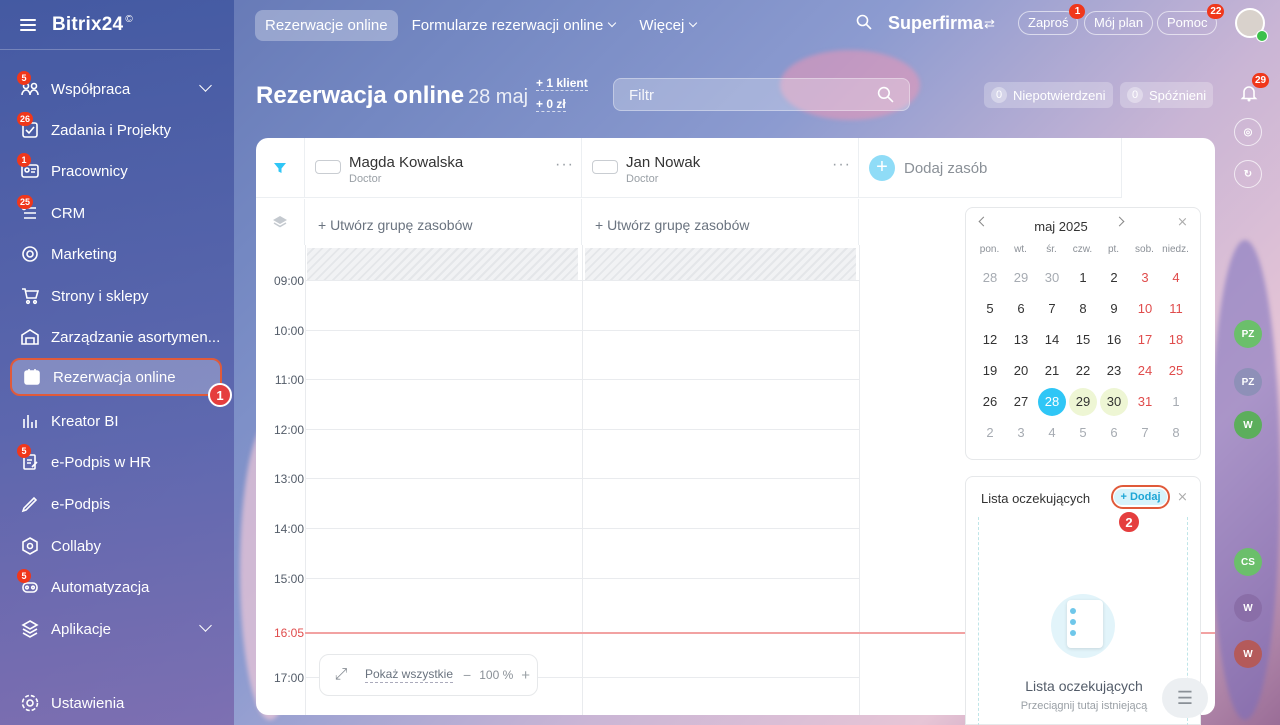 This screenshot has height=725, width=1280. What do you see at coordinates (1021, 371) in the screenshot?
I see `calendar-day: 20` at bounding box center [1021, 371].